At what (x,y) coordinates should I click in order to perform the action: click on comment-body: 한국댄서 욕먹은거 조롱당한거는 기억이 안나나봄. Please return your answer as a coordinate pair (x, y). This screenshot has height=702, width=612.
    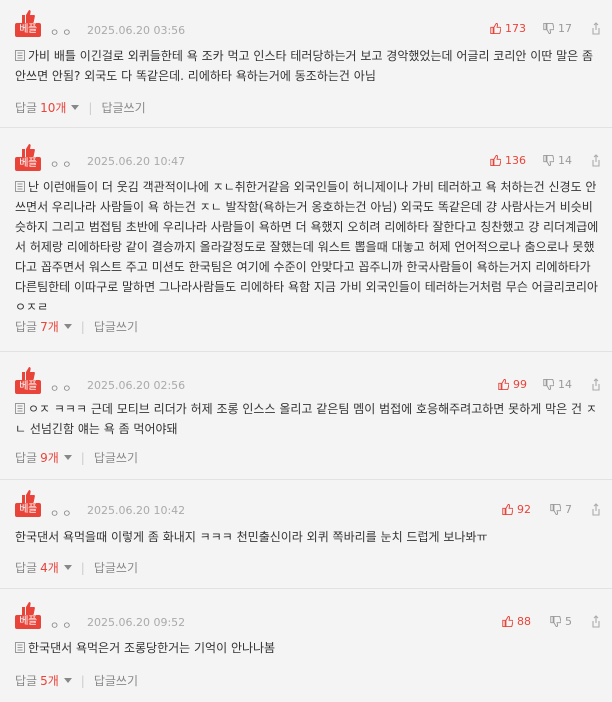
    Looking at the image, I should click on (307, 648).